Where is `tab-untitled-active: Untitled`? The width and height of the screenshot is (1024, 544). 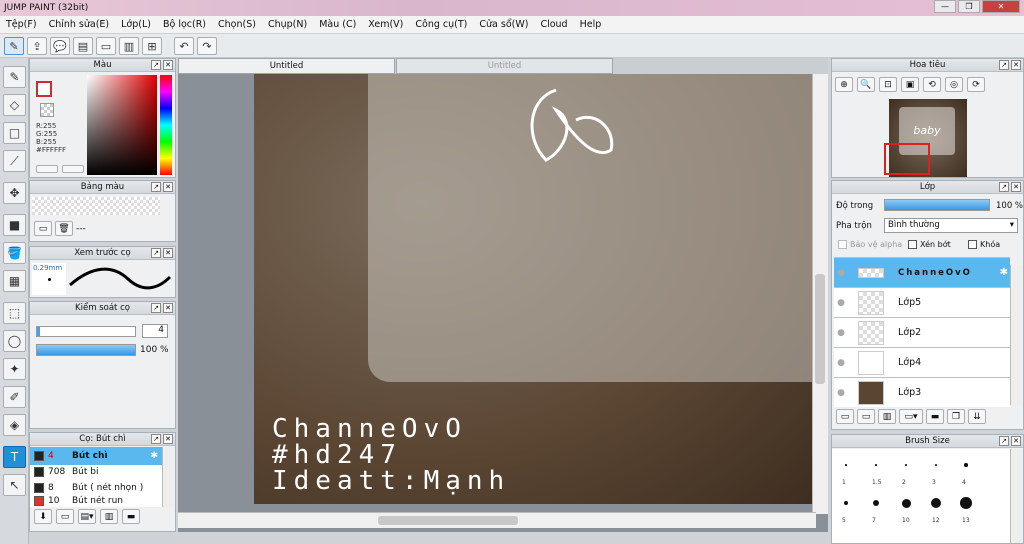 tab-untitled-active: Untitled is located at coordinates (286, 66).